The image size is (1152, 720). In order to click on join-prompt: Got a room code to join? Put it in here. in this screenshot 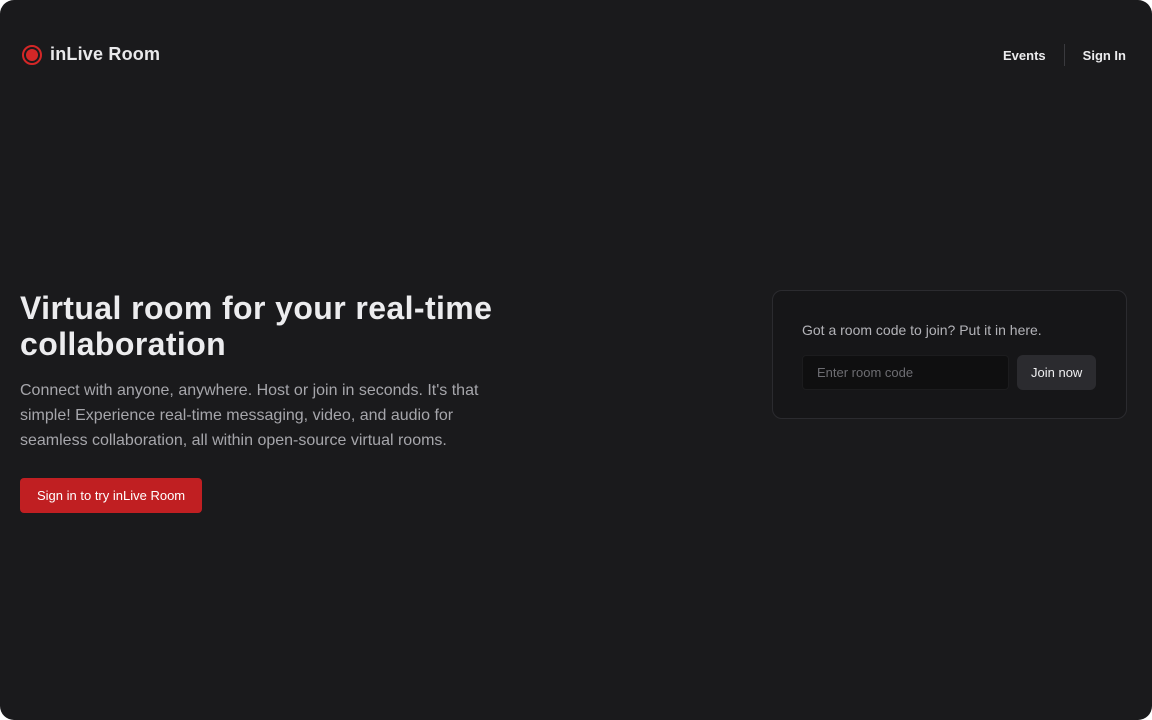, I will do `click(922, 330)`.